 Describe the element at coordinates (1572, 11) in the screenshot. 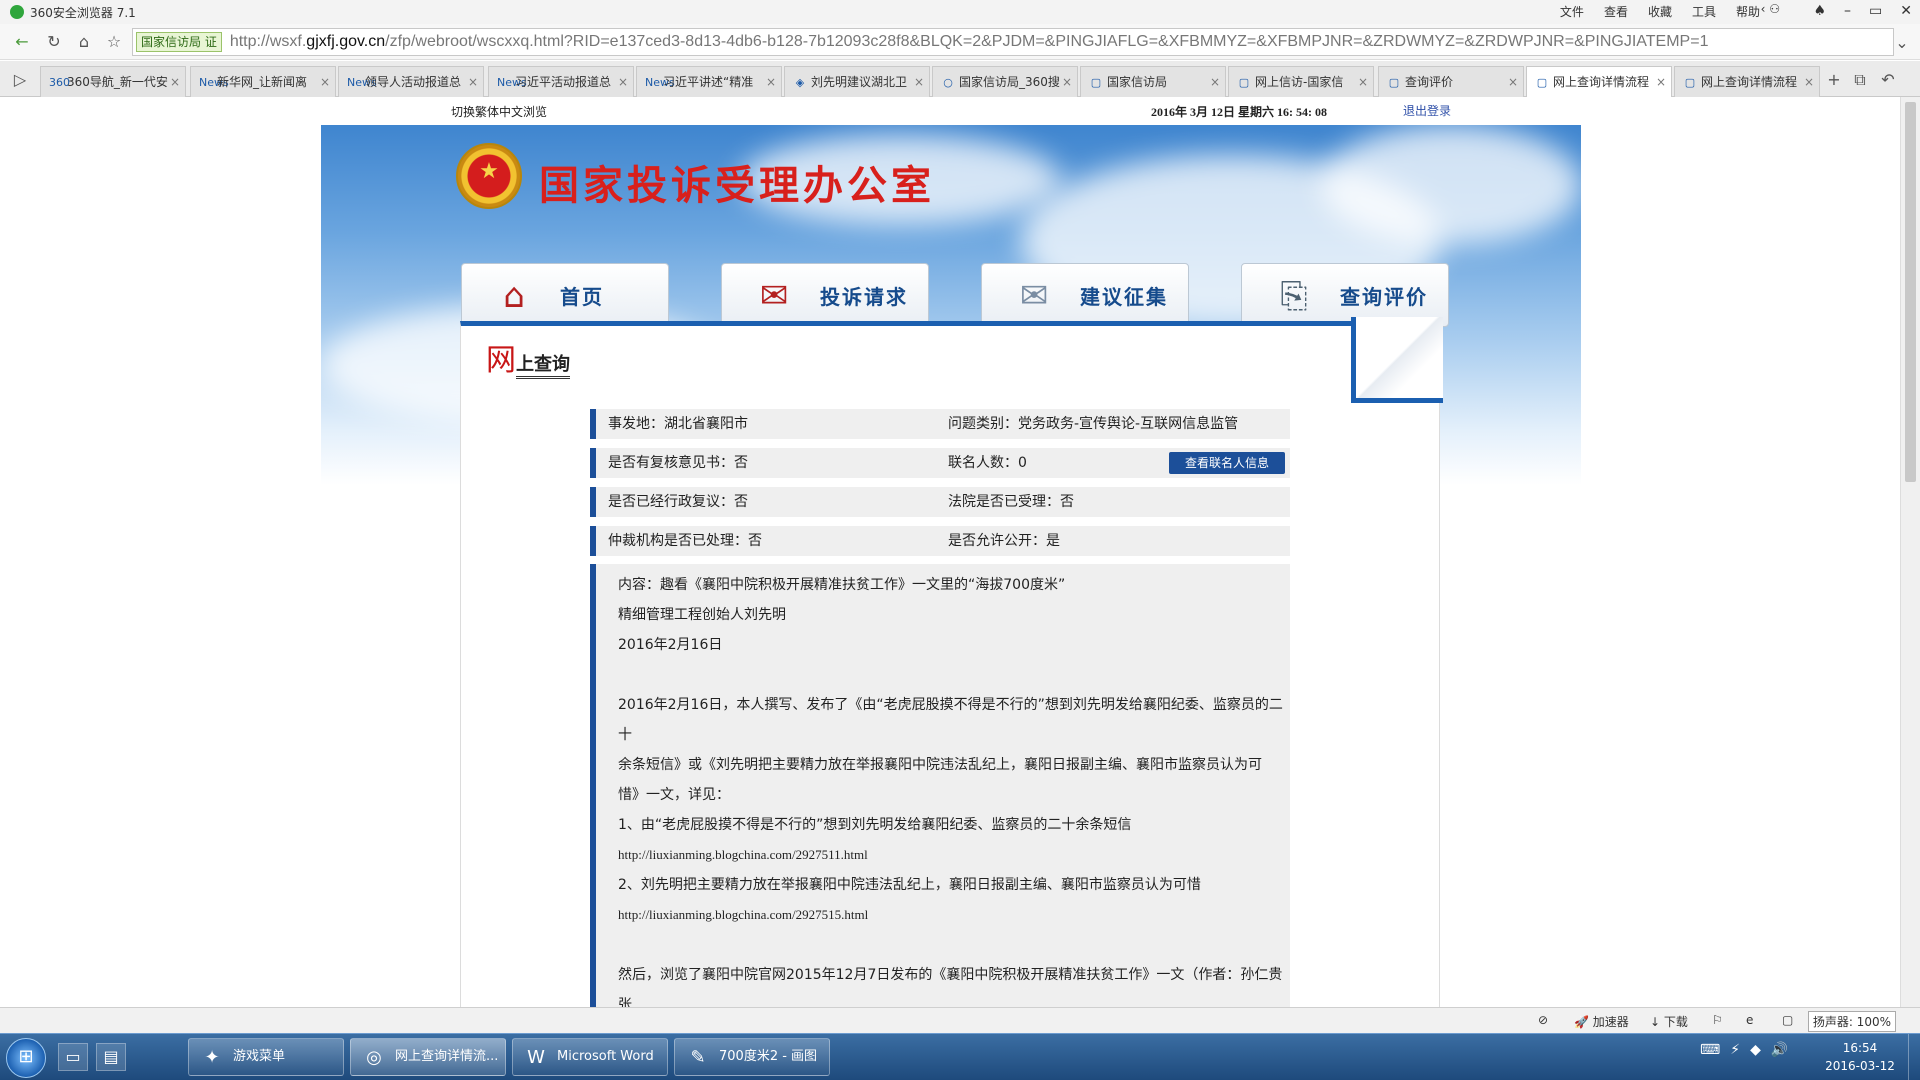

I see `menu-file: 文件` at that location.